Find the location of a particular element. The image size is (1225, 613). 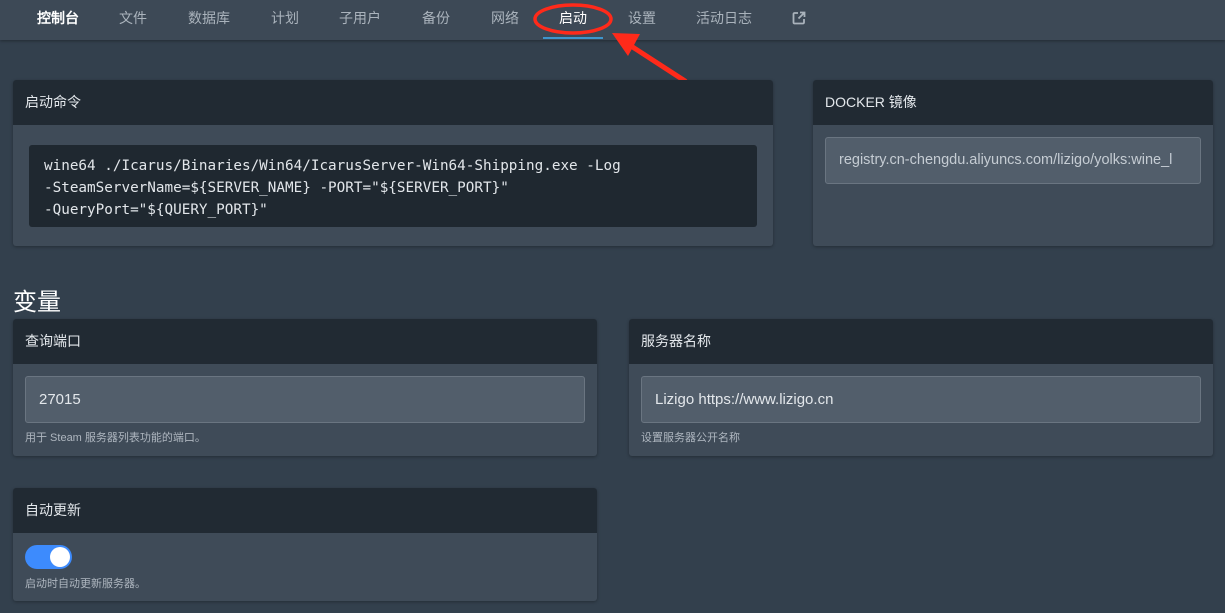

server-name-help: 设置服务器公开名称 is located at coordinates (690, 438).